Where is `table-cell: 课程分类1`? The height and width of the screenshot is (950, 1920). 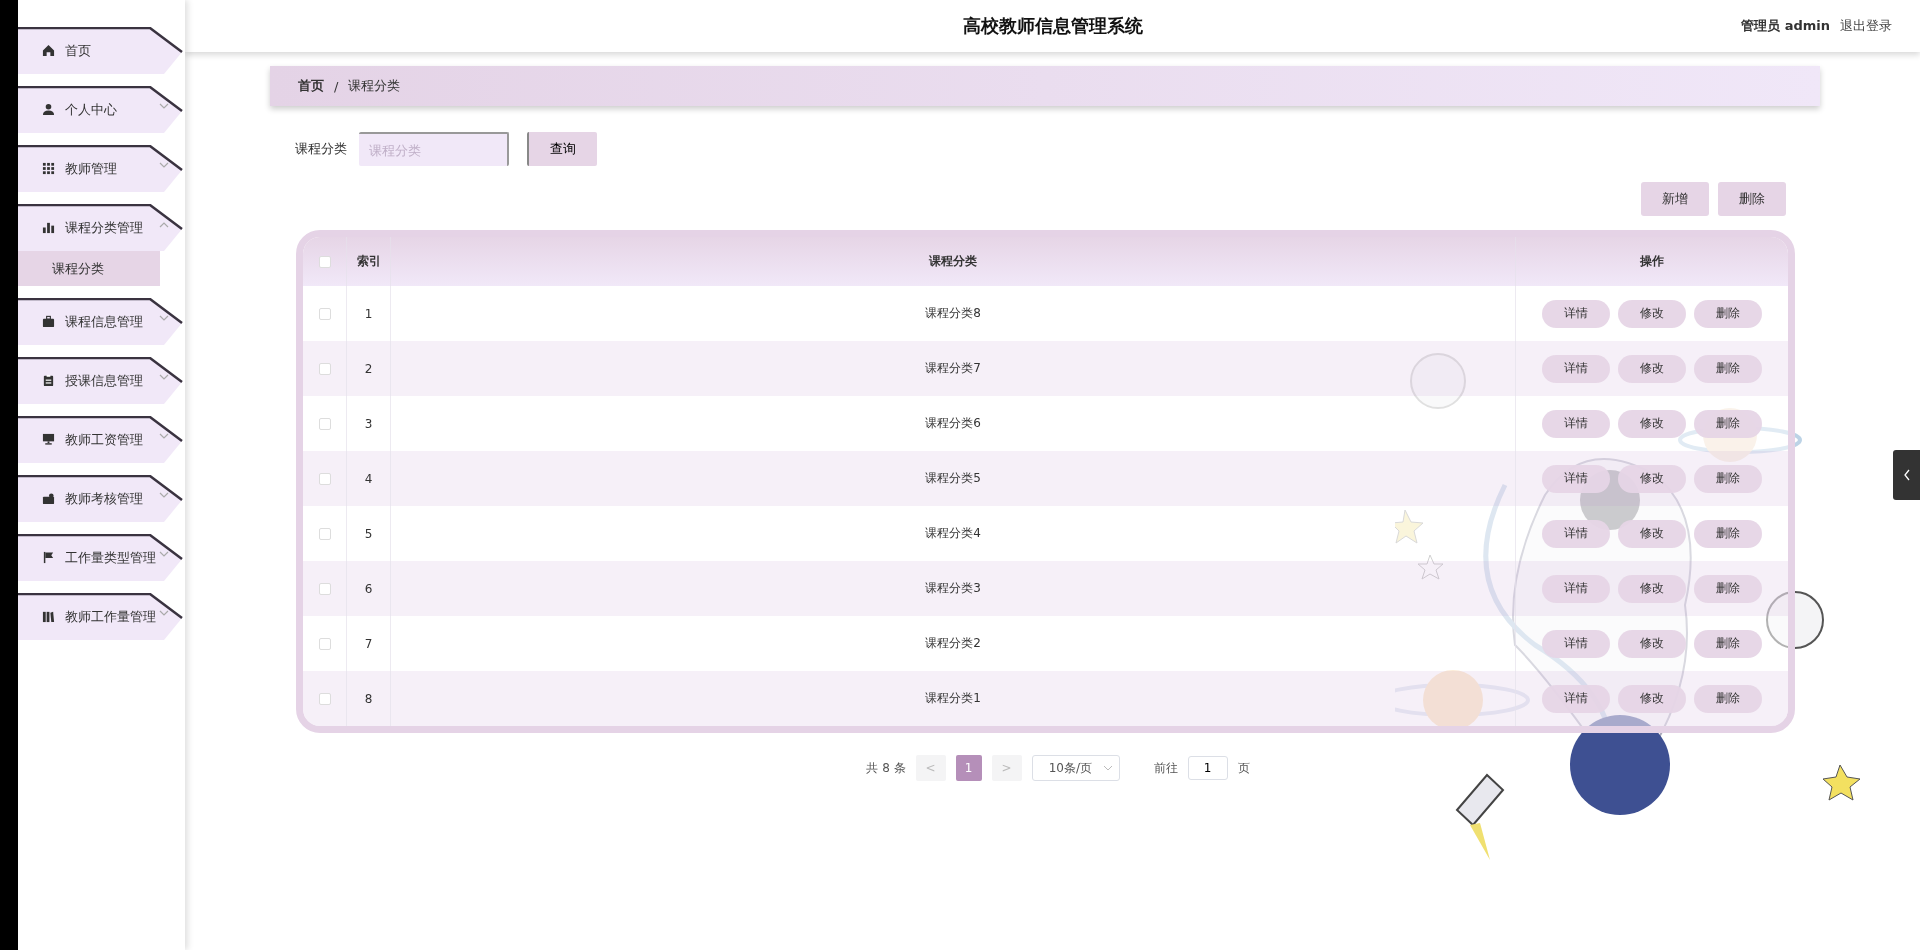 table-cell: 课程分类1 is located at coordinates (953, 698).